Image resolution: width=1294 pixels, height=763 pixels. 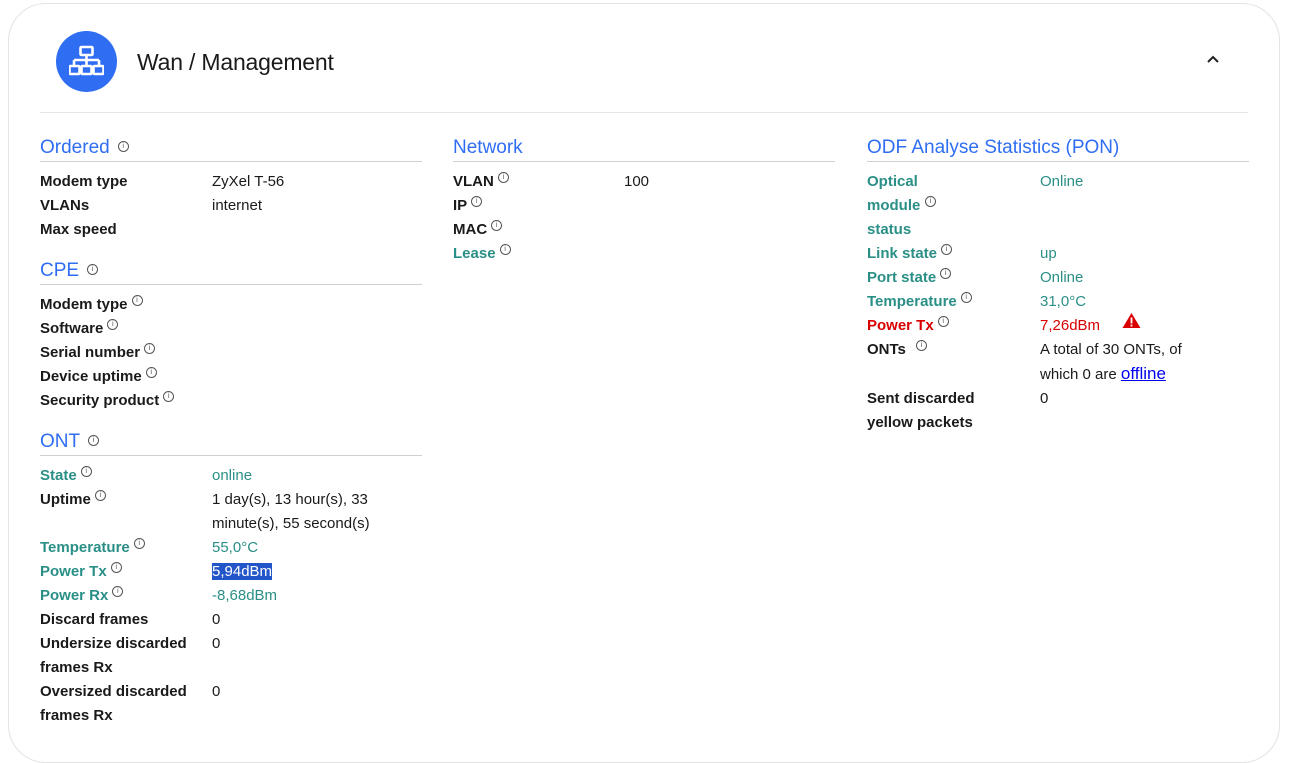 What do you see at coordinates (65, 499) in the screenshot?
I see `field-label: Uptime` at bounding box center [65, 499].